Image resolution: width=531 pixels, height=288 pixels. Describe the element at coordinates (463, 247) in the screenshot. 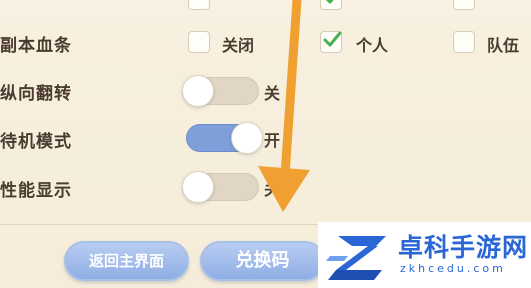

I see `site-name: 卓科手游网` at that location.